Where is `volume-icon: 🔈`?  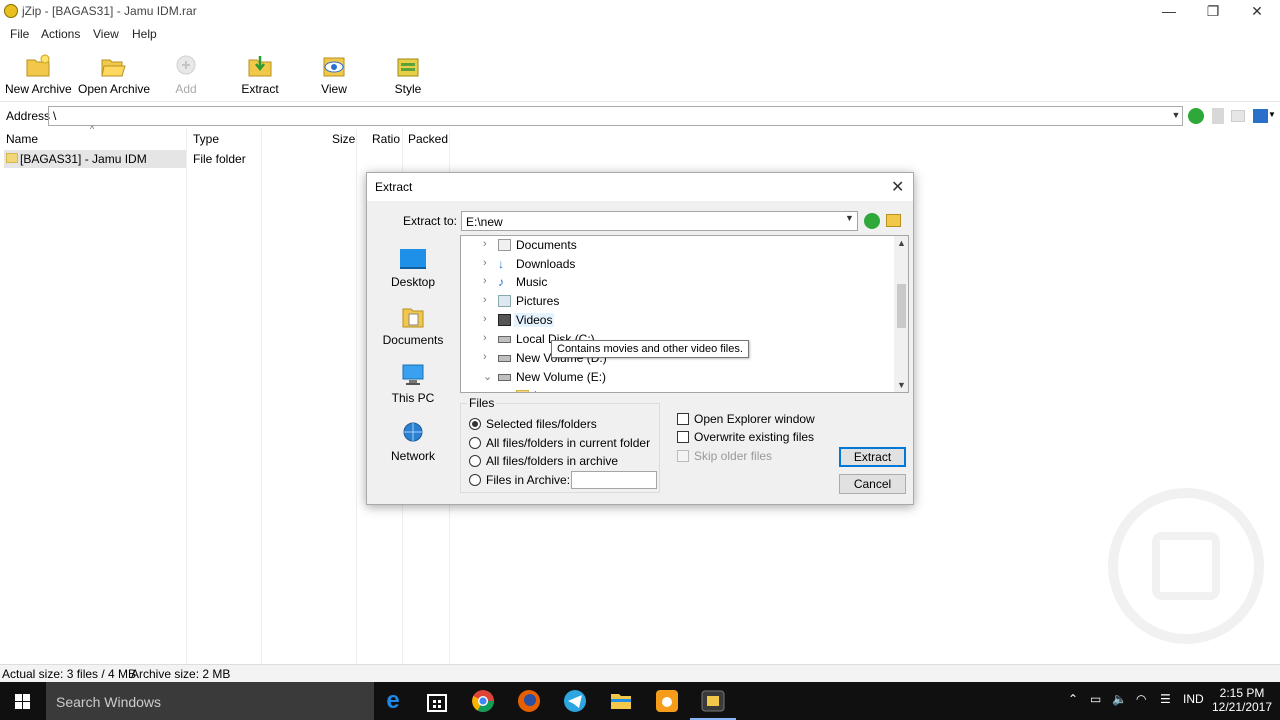
volume-icon: 🔈 is located at coordinates (1119, 699).